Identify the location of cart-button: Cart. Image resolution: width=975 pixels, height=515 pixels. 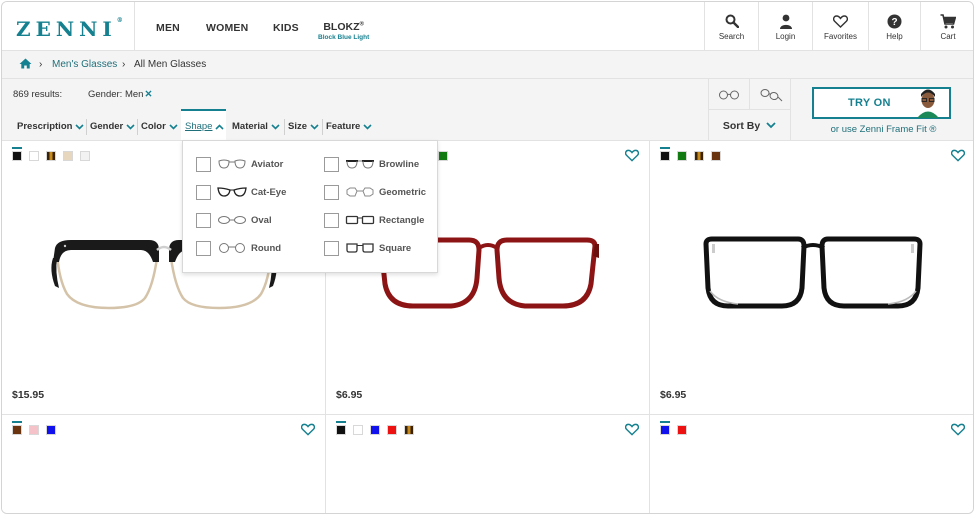
(946, 26).